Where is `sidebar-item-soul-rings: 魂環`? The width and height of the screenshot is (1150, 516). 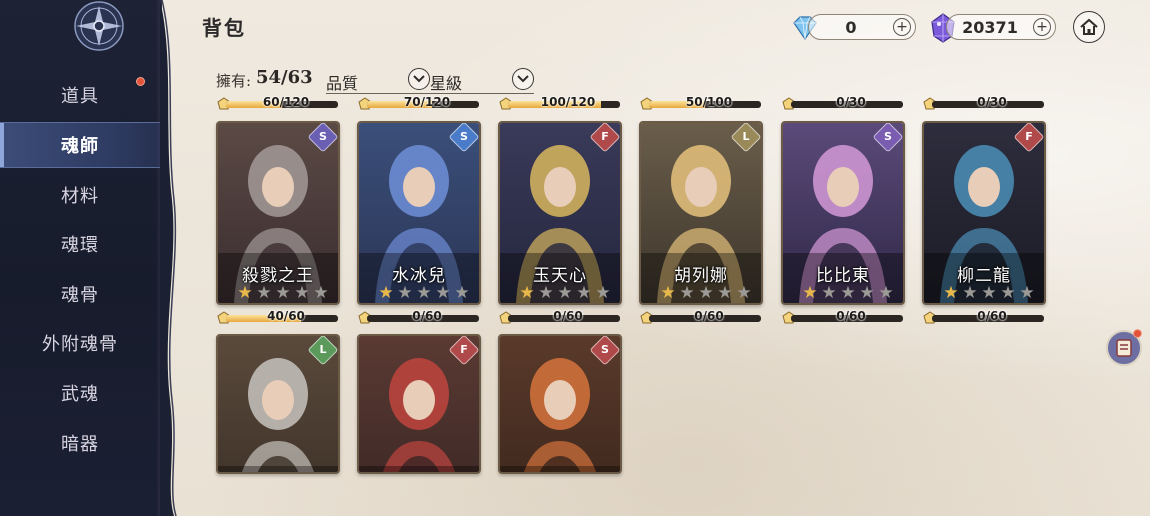 sidebar-item-soul-rings: 魂環 is located at coordinates (80, 244).